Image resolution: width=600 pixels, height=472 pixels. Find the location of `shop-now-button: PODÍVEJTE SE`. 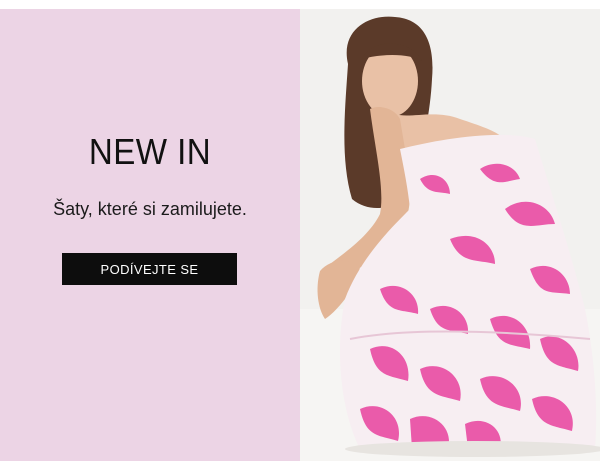

shop-now-button: PODÍVEJTE SE is located at coordinates (149, 269).